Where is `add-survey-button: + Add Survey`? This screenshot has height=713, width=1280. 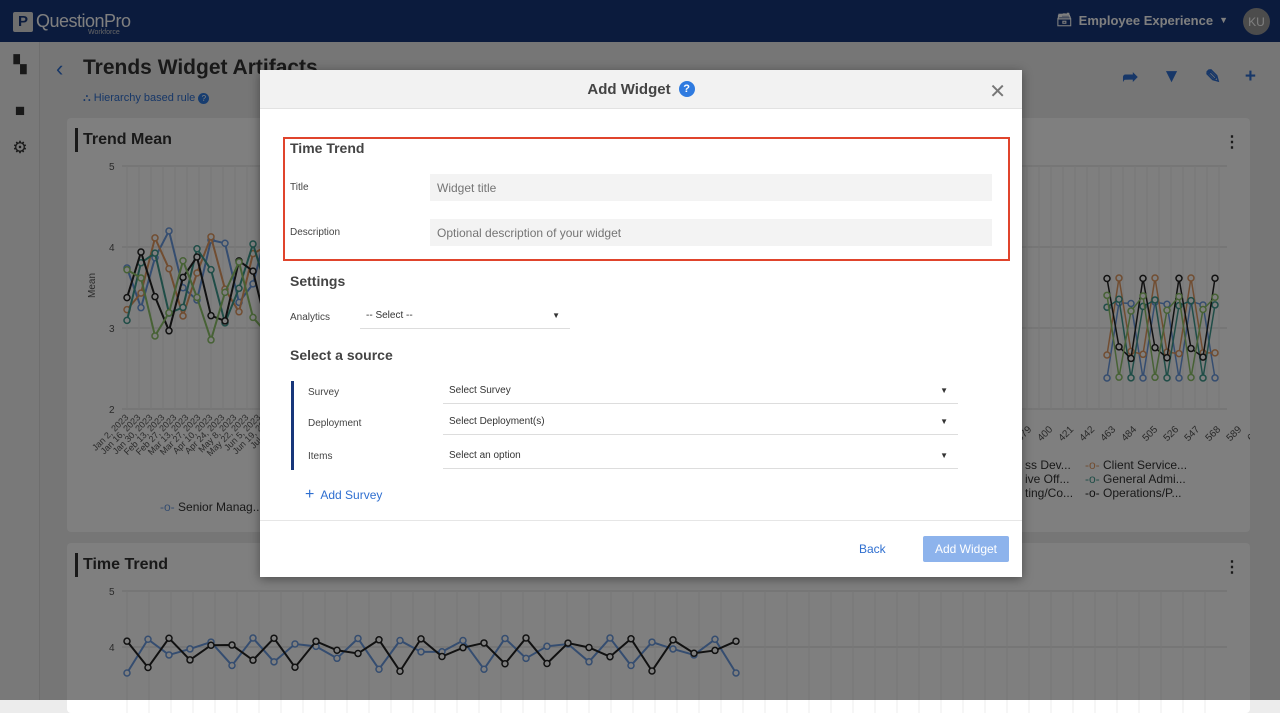 add-survey-button: + Add Survey is located at coordinates (343, 495).